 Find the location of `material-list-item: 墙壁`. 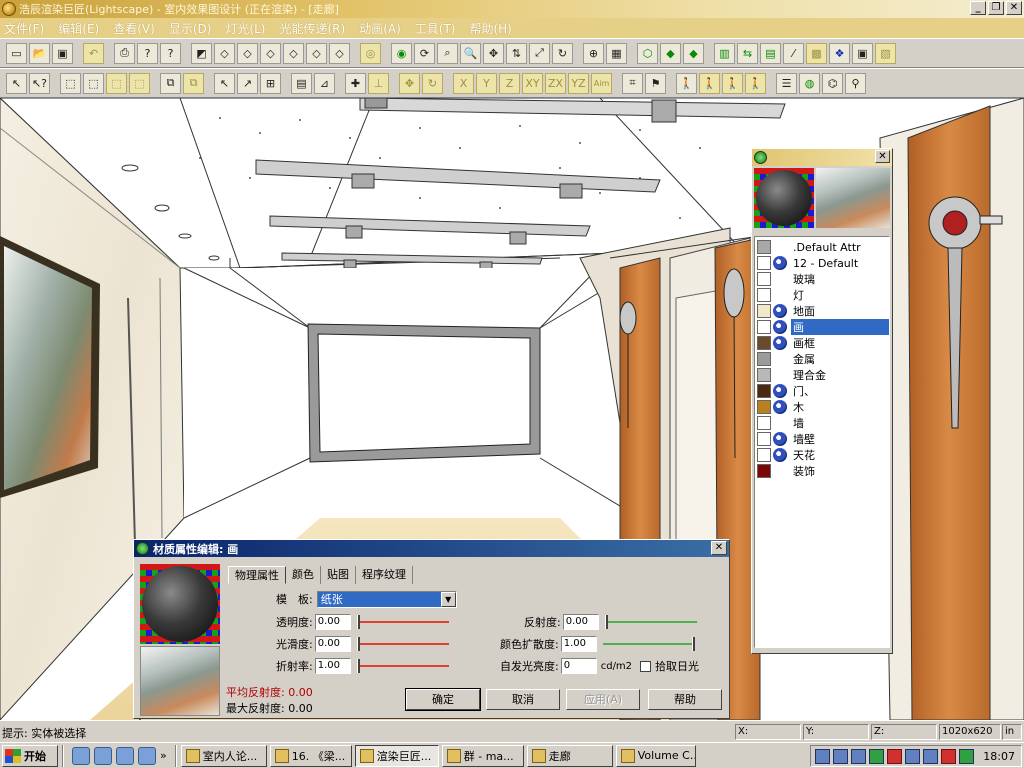

material-list-item: 墙壁 is located at coordinates (822, 439).